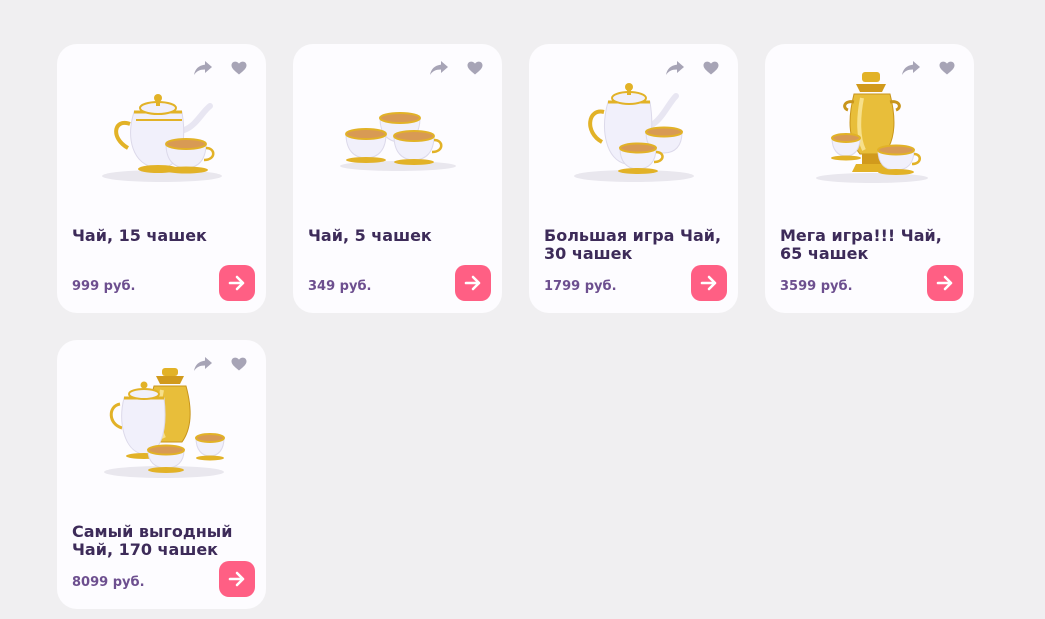 This screenshot has width=1045, height=619. I want to click on product-price: 1799 руб., so click(580, 286).